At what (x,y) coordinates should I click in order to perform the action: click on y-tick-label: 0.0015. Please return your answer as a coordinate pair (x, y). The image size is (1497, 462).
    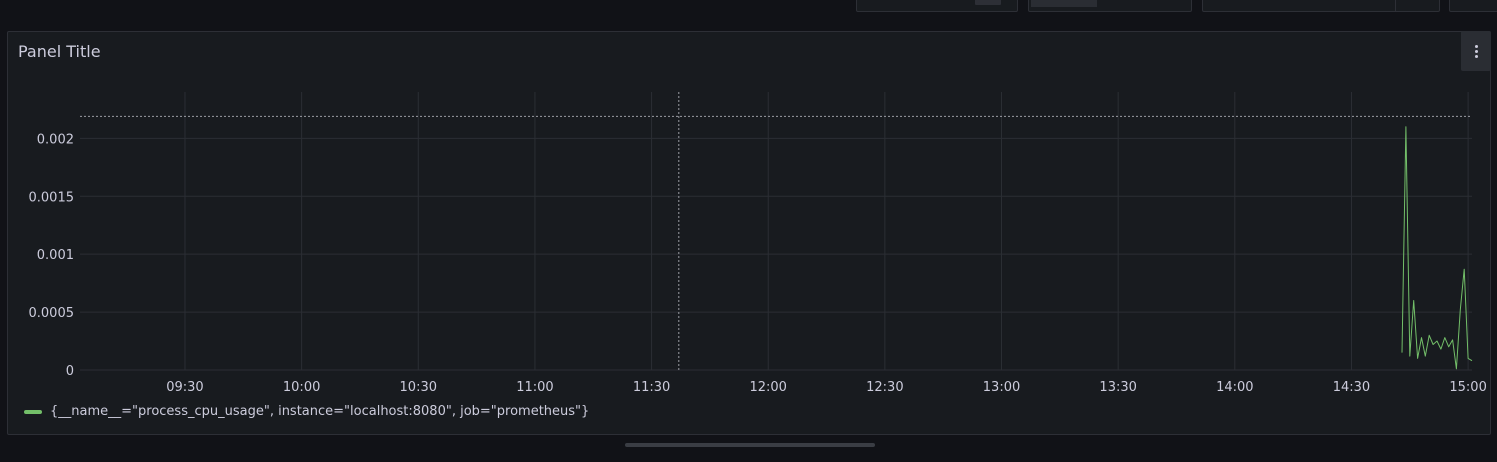
    Looking at the image, I should click on (52, 197).